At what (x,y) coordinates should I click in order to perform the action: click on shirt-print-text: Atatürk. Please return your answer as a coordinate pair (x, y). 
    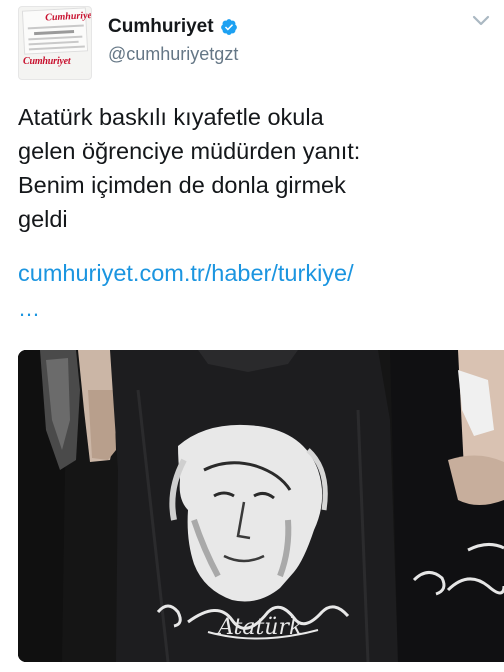
    Looking at the image, I should click on (259, 627).